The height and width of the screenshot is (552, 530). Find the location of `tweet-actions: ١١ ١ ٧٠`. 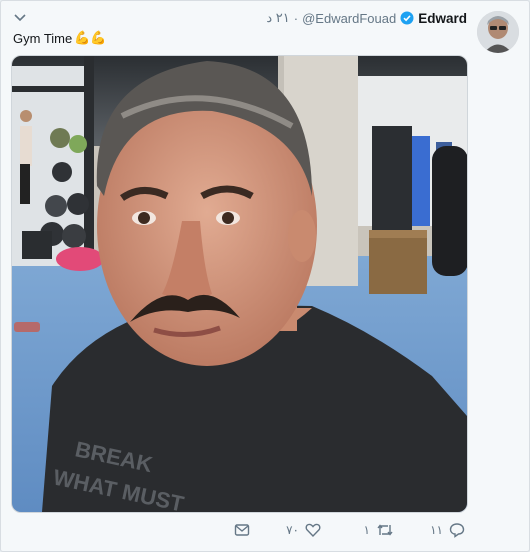

tweet-actions: ١١ ١ ٧٠ is located at coordinates (265, 531).